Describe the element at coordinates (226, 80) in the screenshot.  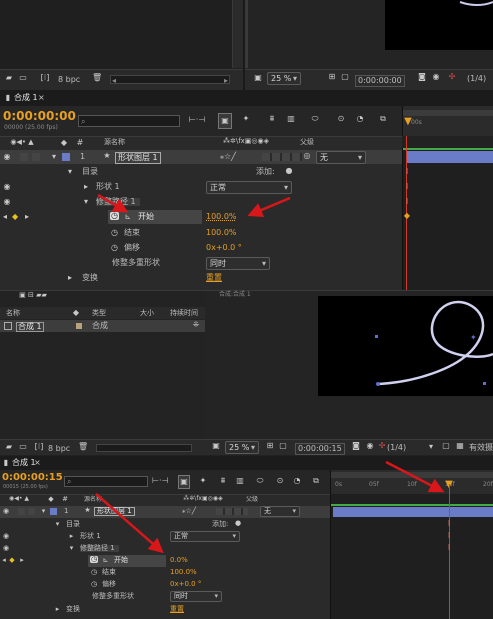
I see `scroll-right-icon: ▸` at that location.